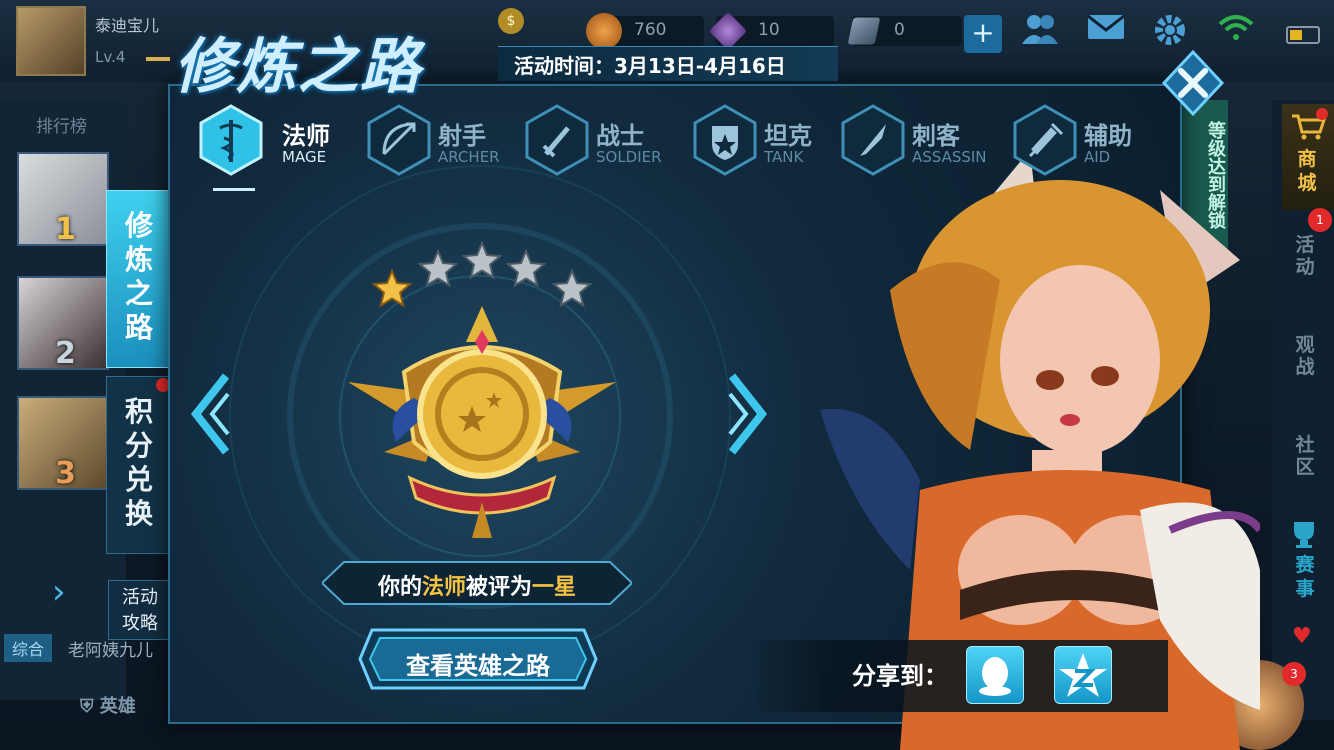 The image size is (1334, 750). I want to click on right-item-char: 战, so click(1305, 367).